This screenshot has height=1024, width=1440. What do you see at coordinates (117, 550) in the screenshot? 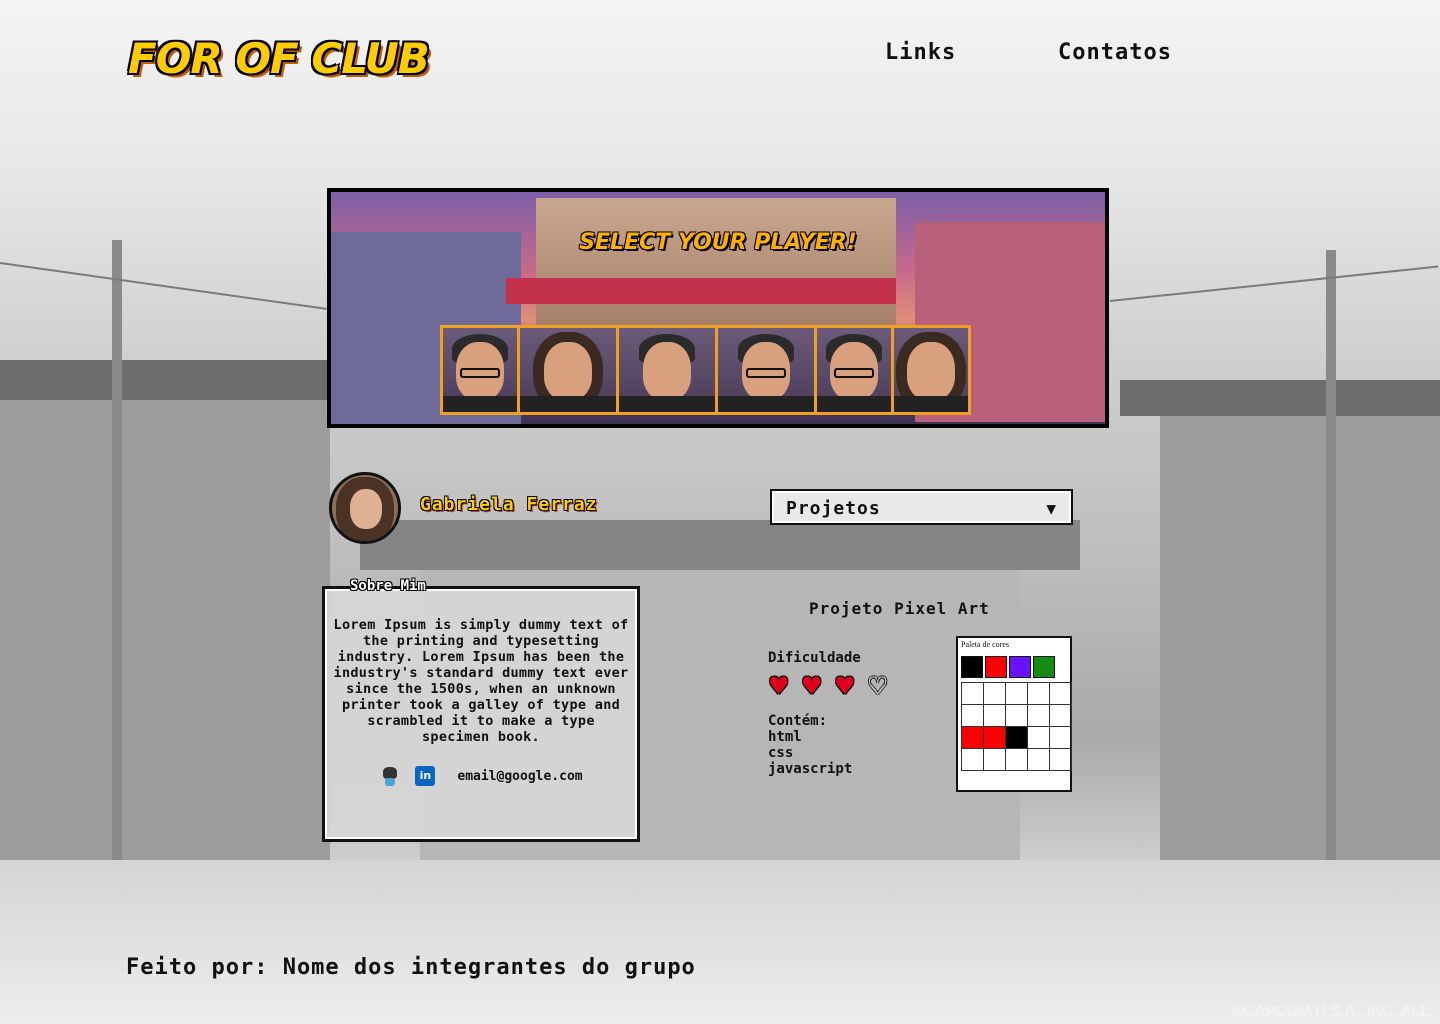
I see `bg-pole-left` at bounding box center [117, 550].